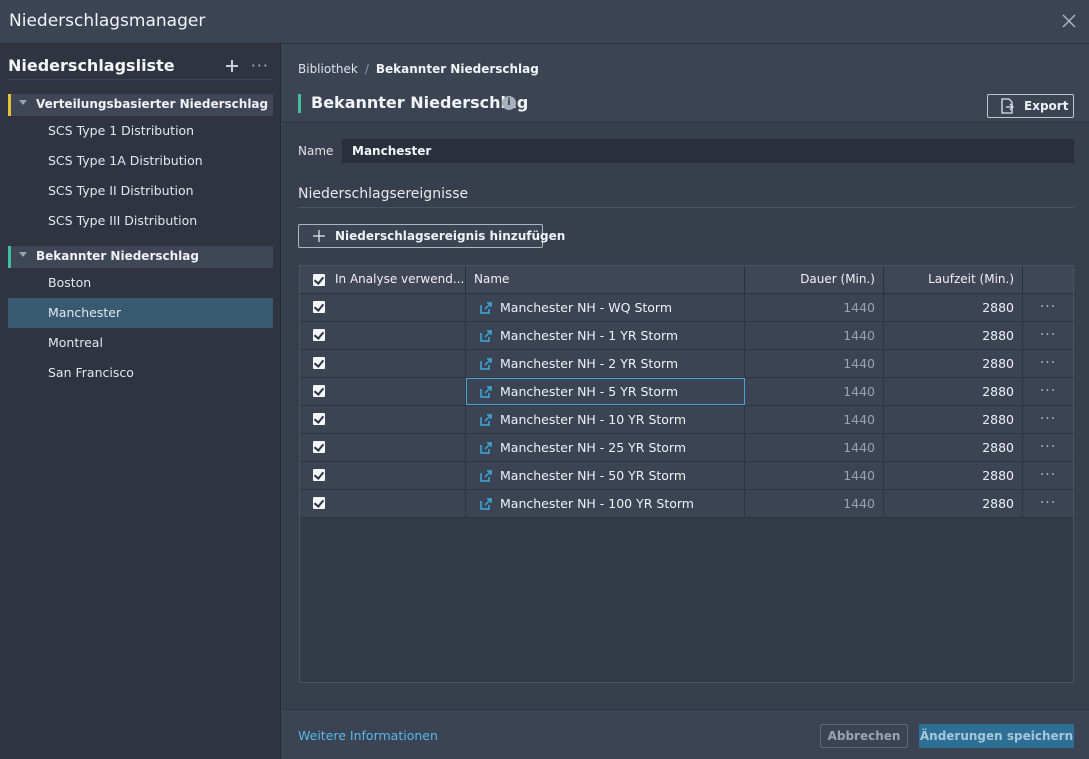 The image size is (1089, 759). Describe the element at coordinates (953, 280) in the screenshot. I see `column-header-runtime: Laufzeit (Min.)` at that location.